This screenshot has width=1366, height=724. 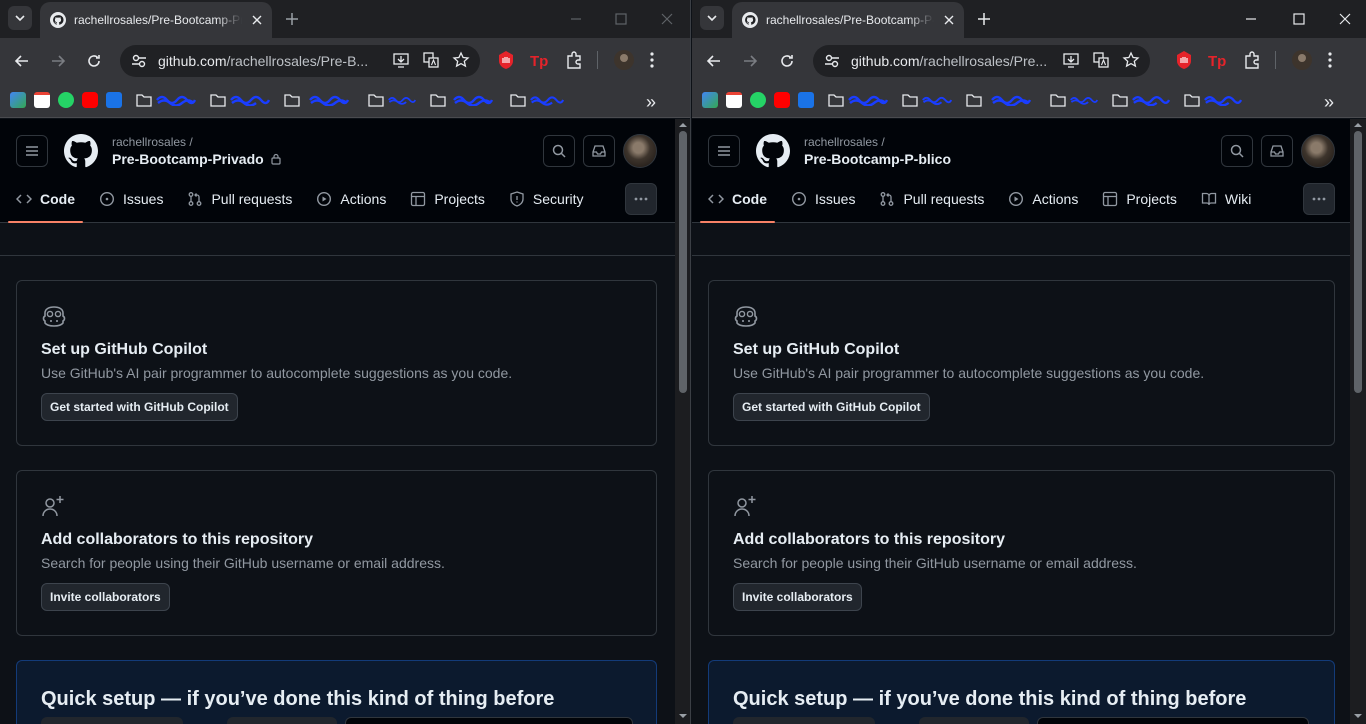 I want to click on browser-tab: rachellrosales/Pre-Bootcamp-Privado, so click(x=156, y=20).